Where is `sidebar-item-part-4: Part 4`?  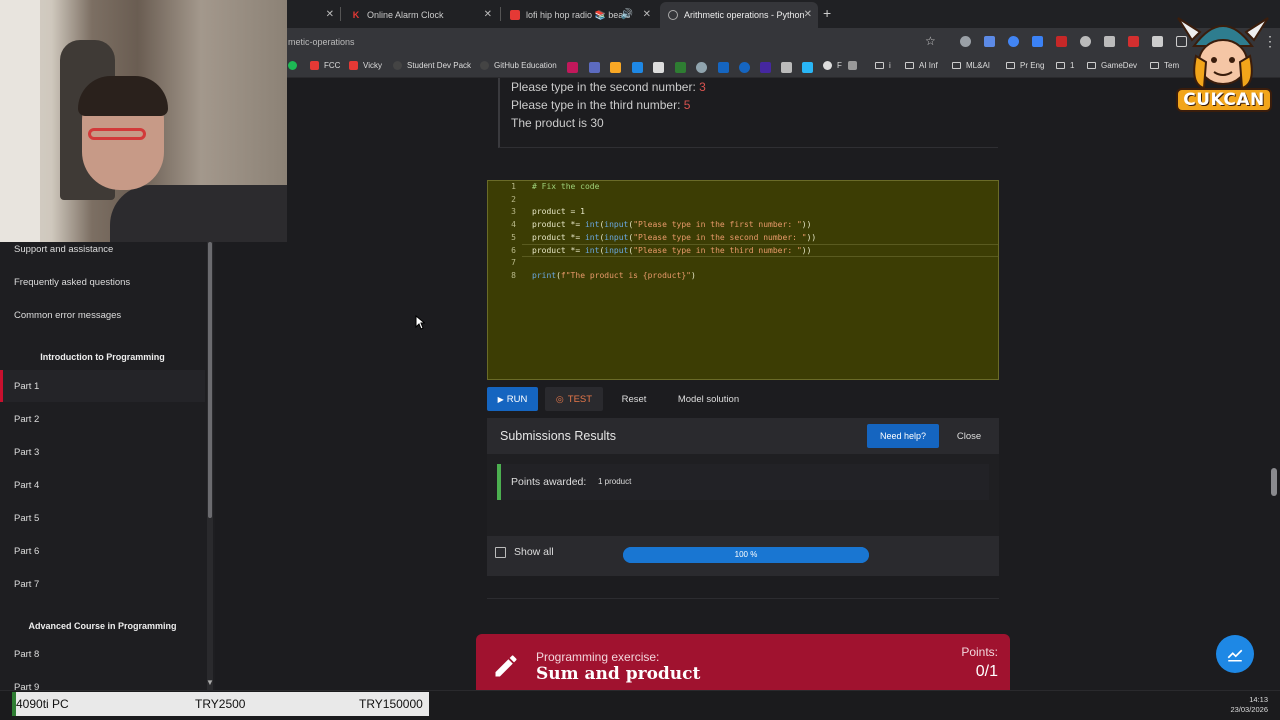 sidebar-item-part-4: Part 4 is located at coordinates (26, 485).